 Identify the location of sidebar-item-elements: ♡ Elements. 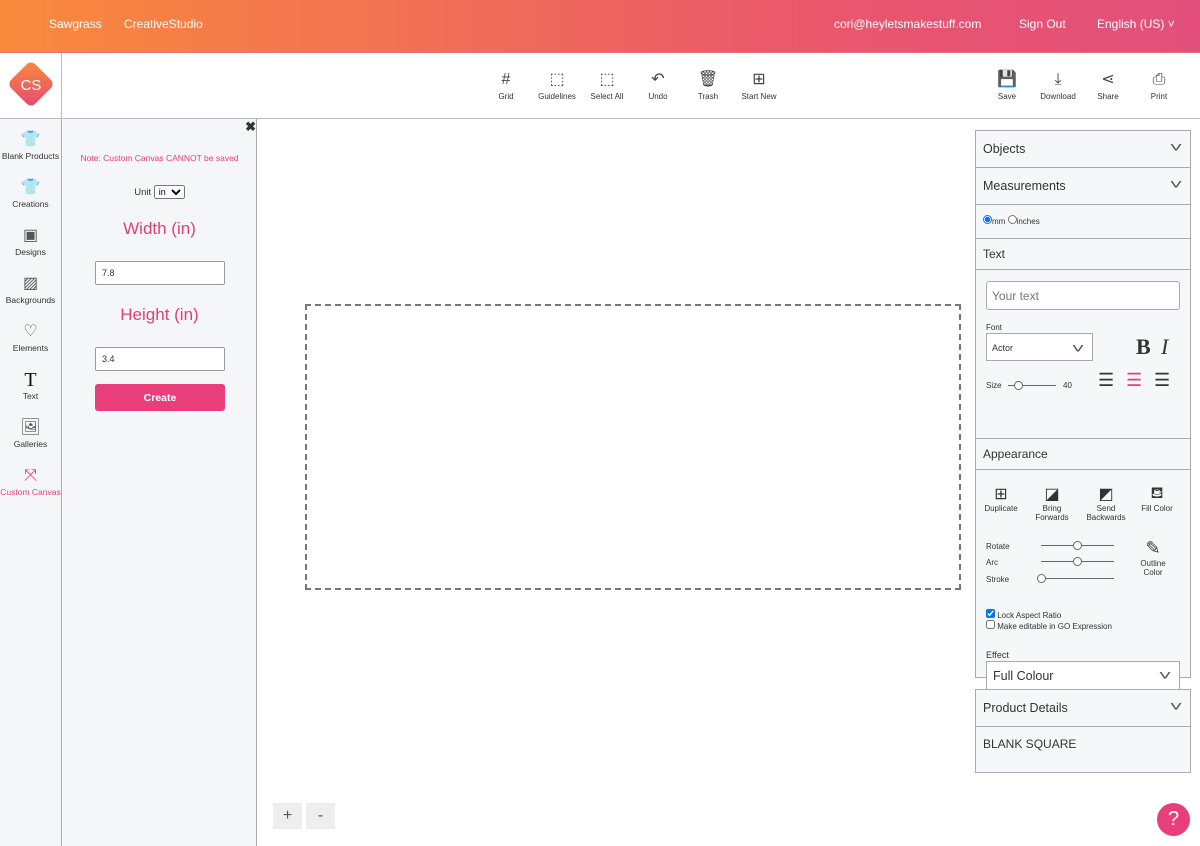
(30, 335).